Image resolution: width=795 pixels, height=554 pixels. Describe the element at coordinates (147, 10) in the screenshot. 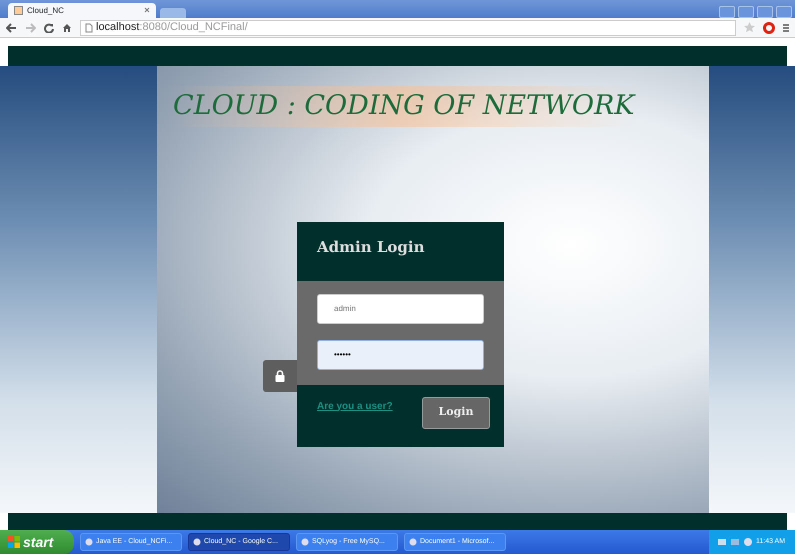

I see `close-icon` at that location.